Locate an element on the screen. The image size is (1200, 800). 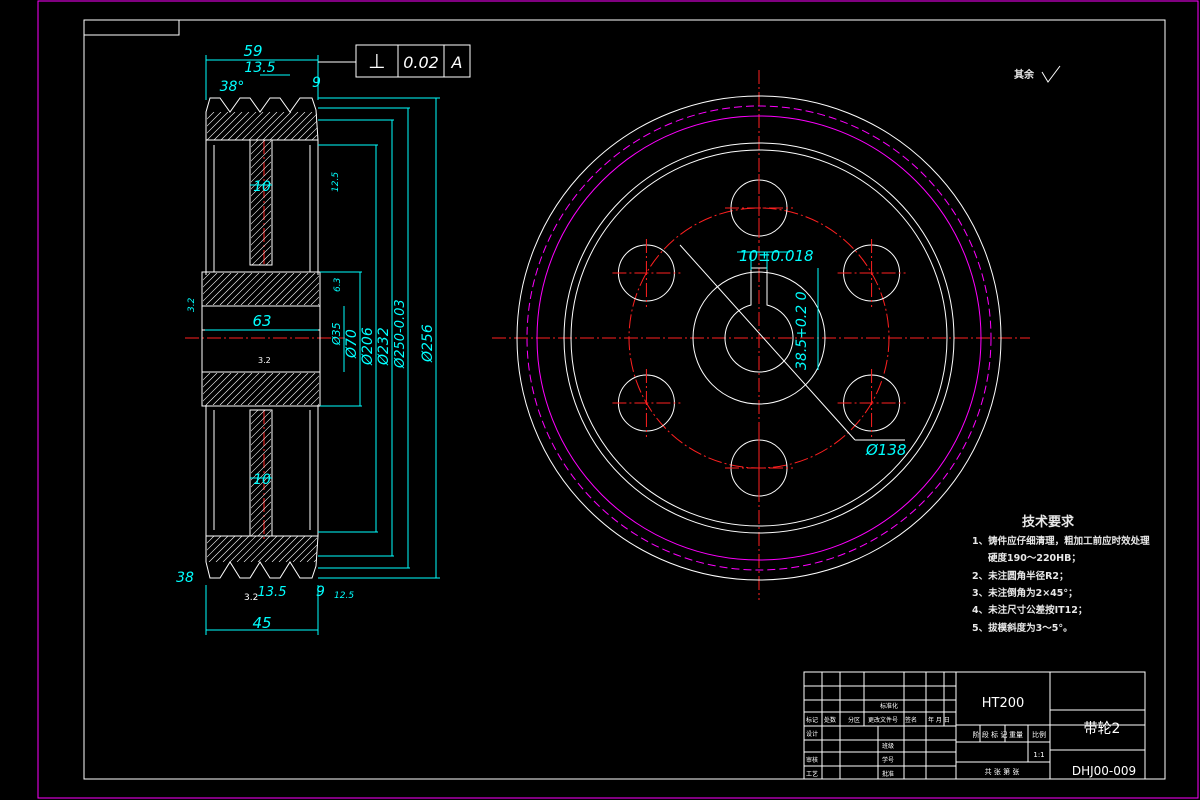
weight-label: 重量 is located at coordinates (1016, 735).